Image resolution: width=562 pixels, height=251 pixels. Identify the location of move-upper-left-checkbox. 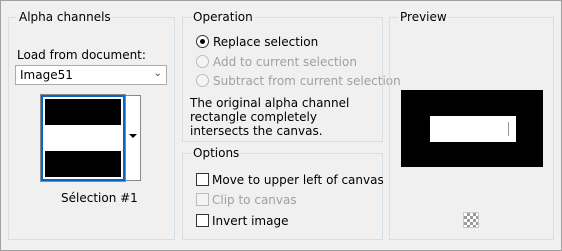
(202, 179).